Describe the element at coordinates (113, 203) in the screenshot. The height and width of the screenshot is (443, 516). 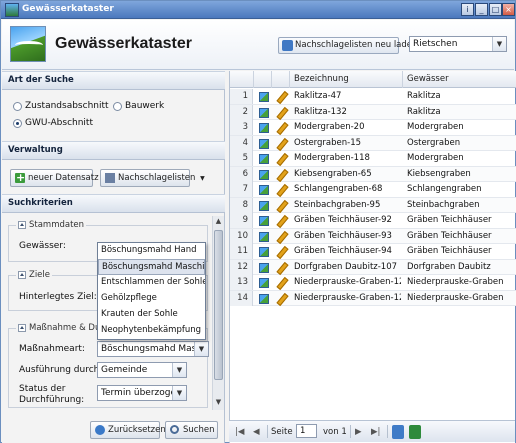
I see `suchkriterien-header: Suchkriterien` at that location.